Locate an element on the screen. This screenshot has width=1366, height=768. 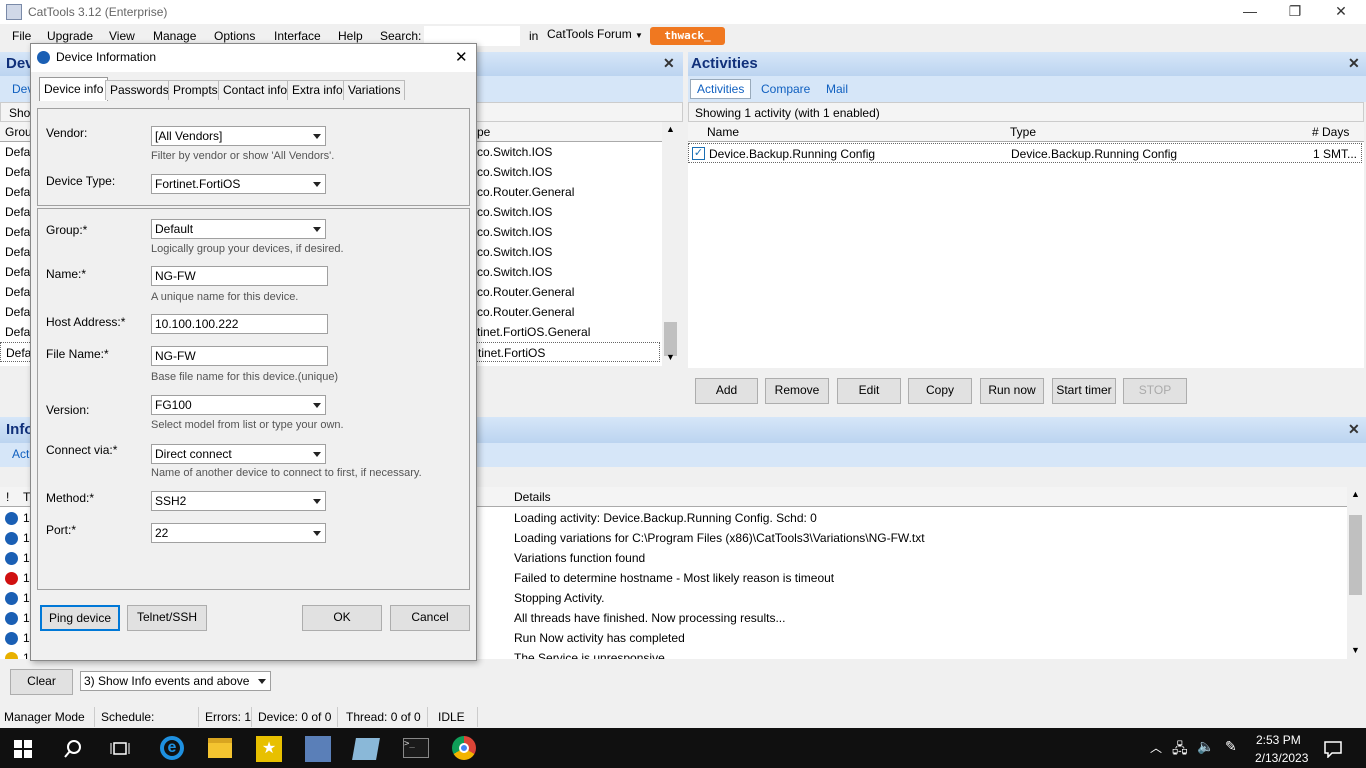
menu-interface: Interface is located at coordinates (297, 36).